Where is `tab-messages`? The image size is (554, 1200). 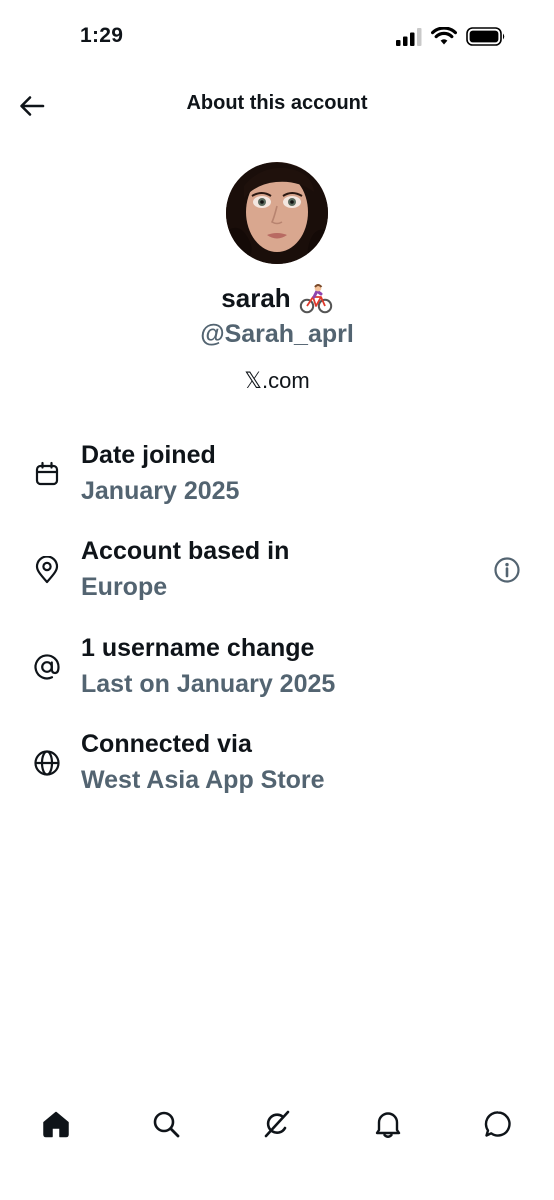 tab-messages is located at coordinates (498, 1124).